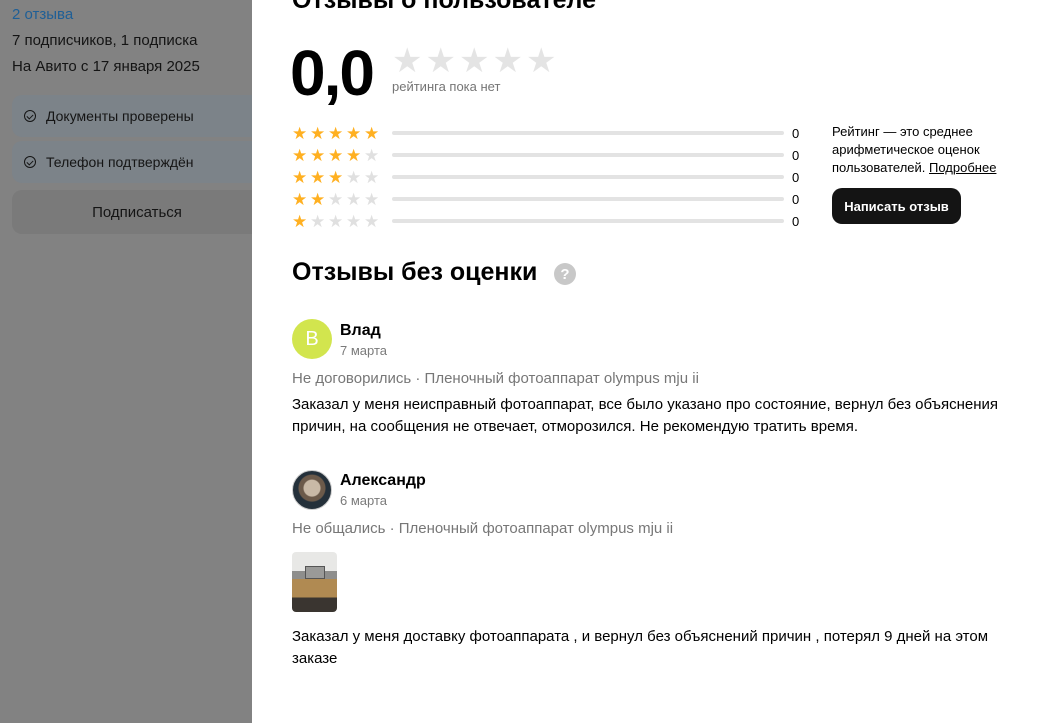 The height and width of the screenshot is (723, 1044). I want to click on badge-label: Документы проверены, so click(120, 116).